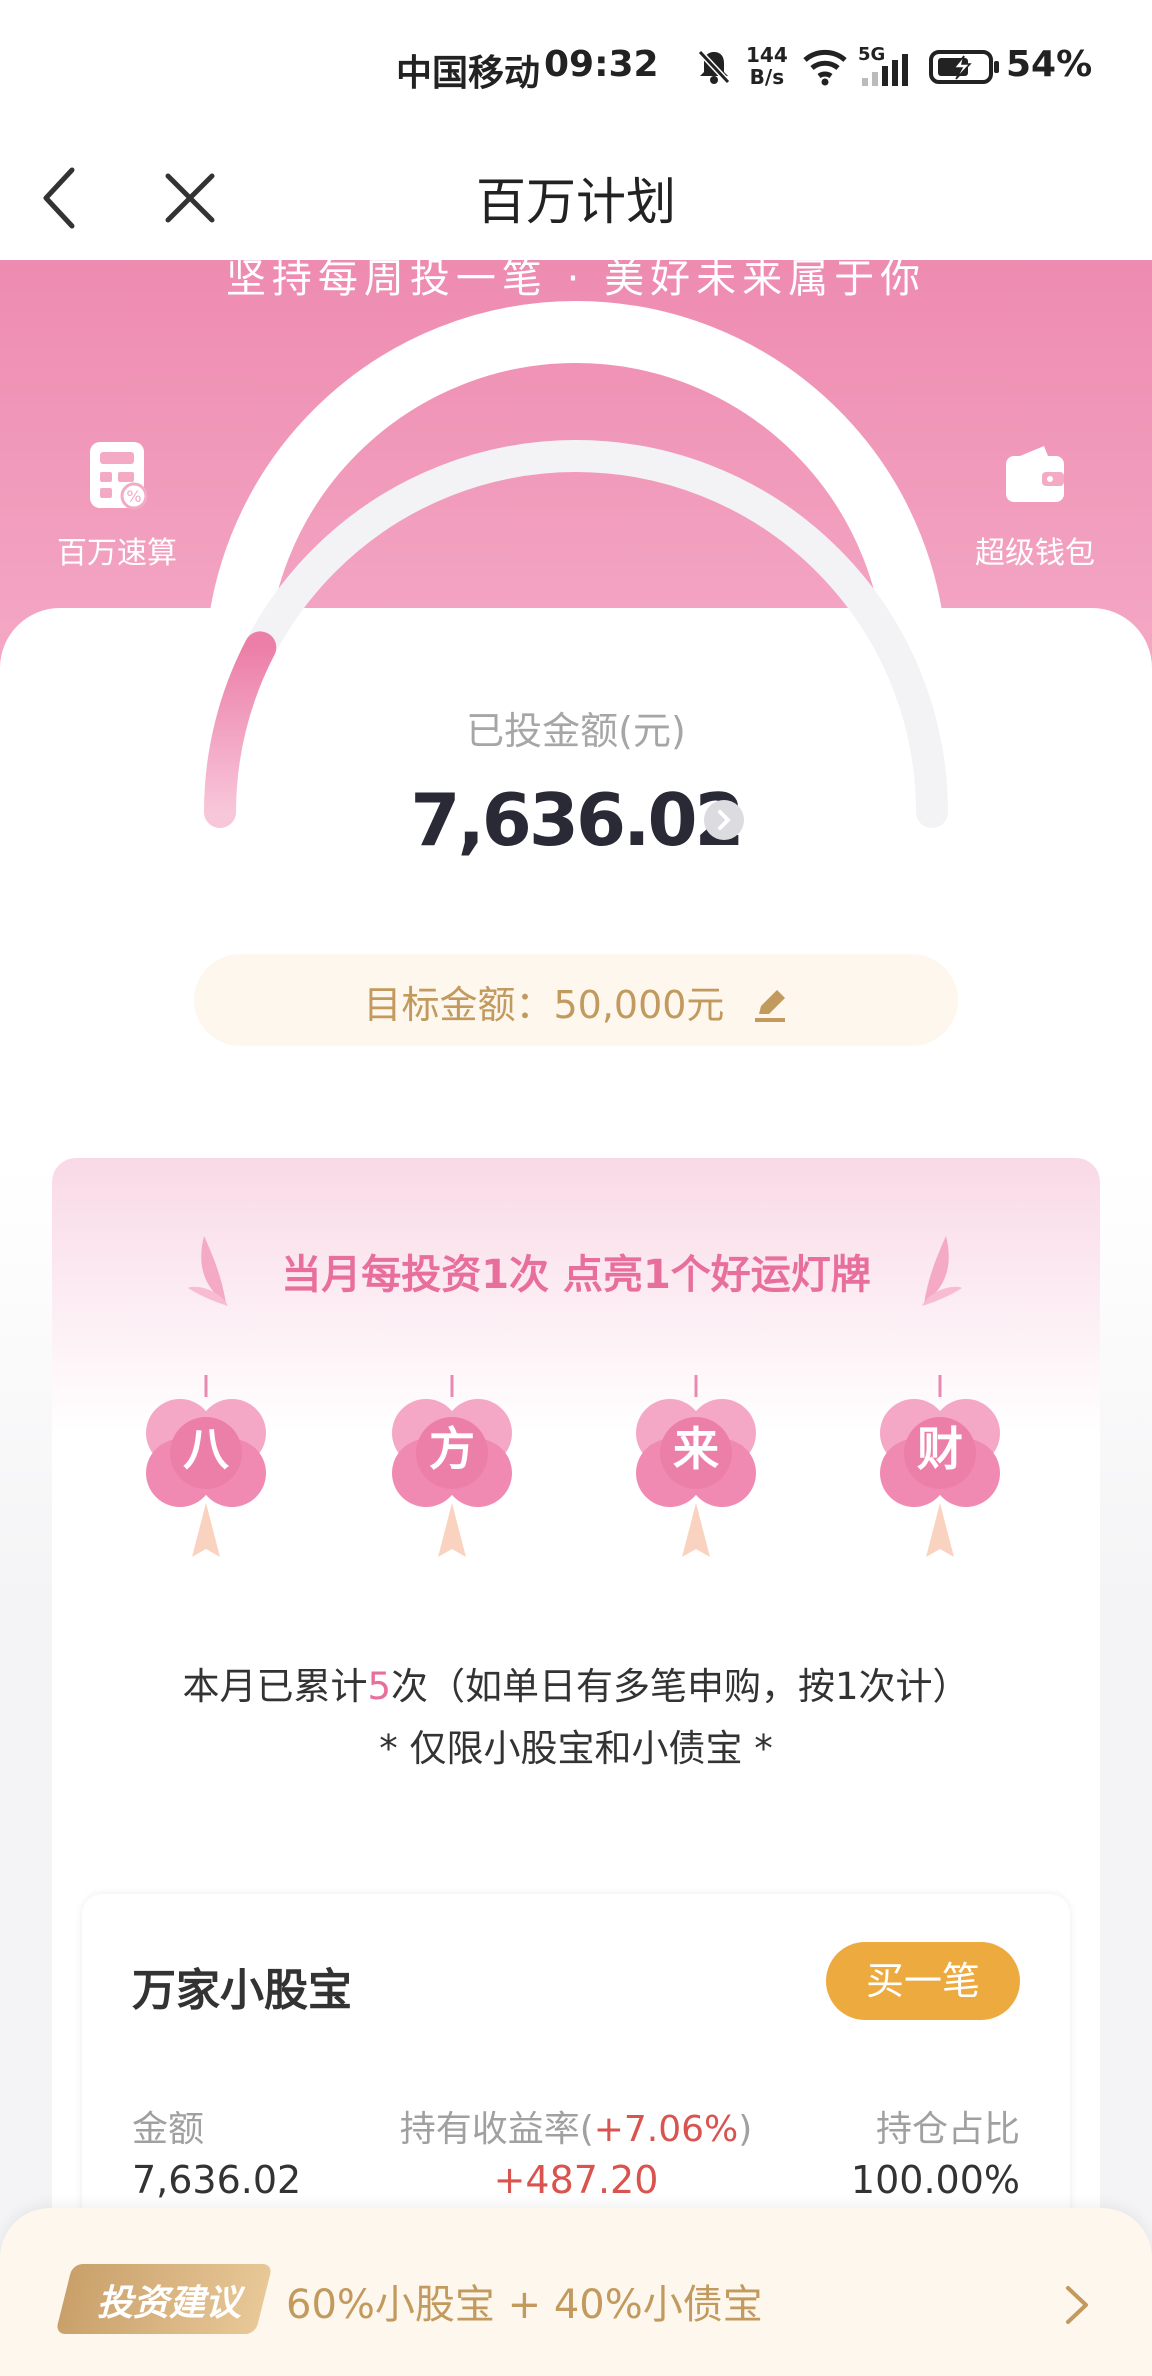 This screenshot has width=1152, height=2376. I want to click on holding-return-rate: +7.06%, so click(666, 2129).